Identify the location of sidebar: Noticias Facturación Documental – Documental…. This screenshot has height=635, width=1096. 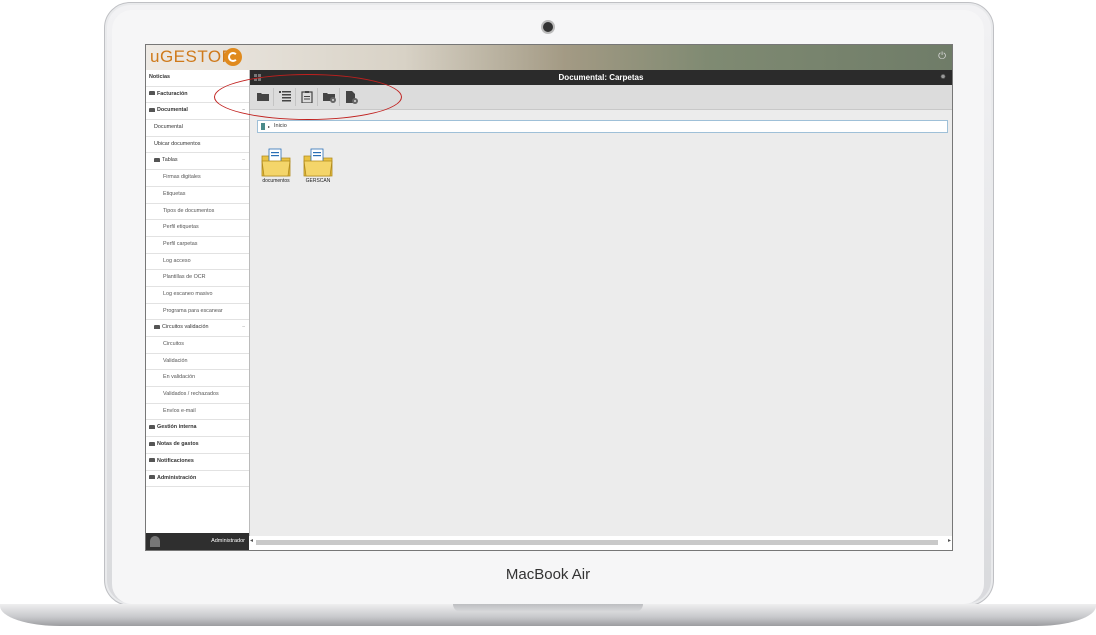
(198, 303).